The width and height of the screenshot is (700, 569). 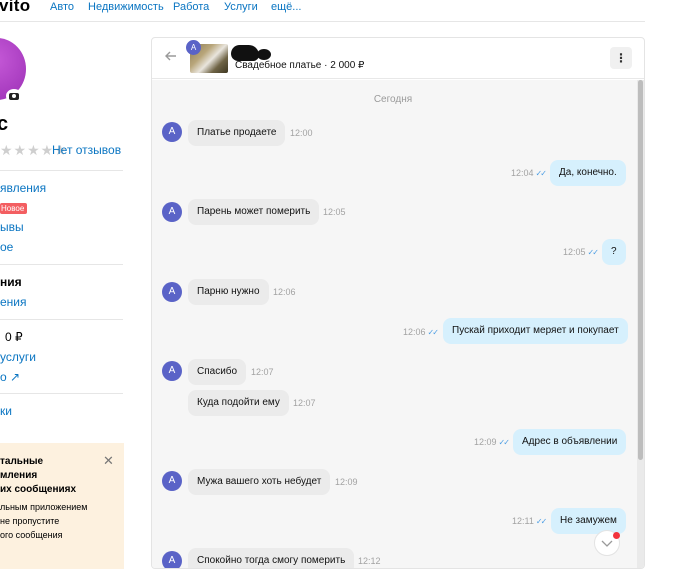 I want to click on nav-divider, so click(x=322, y=21).